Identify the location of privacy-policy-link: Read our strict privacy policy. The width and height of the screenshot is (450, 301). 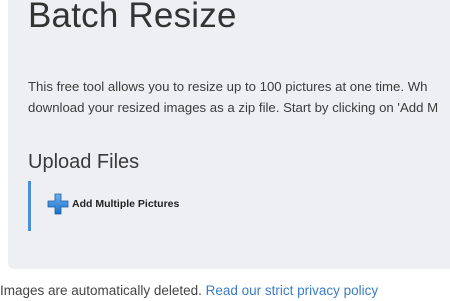
(292, 290).